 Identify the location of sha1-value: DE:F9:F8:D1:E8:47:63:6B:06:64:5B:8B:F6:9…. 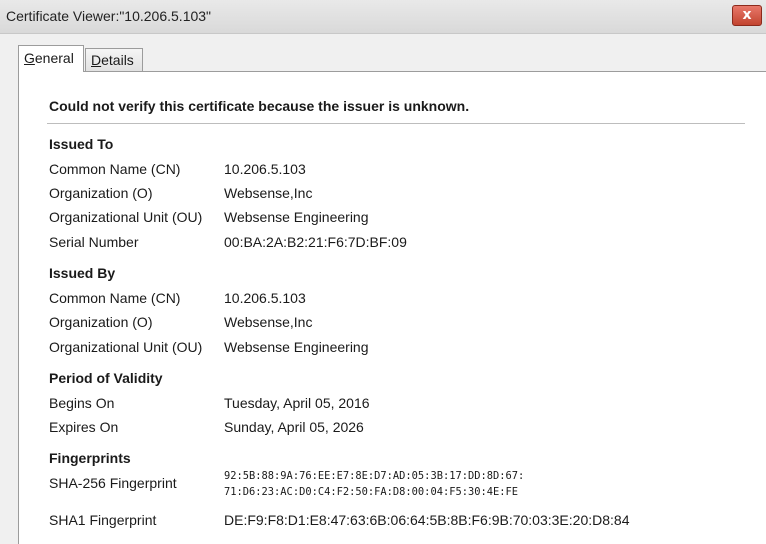
(427, 520).